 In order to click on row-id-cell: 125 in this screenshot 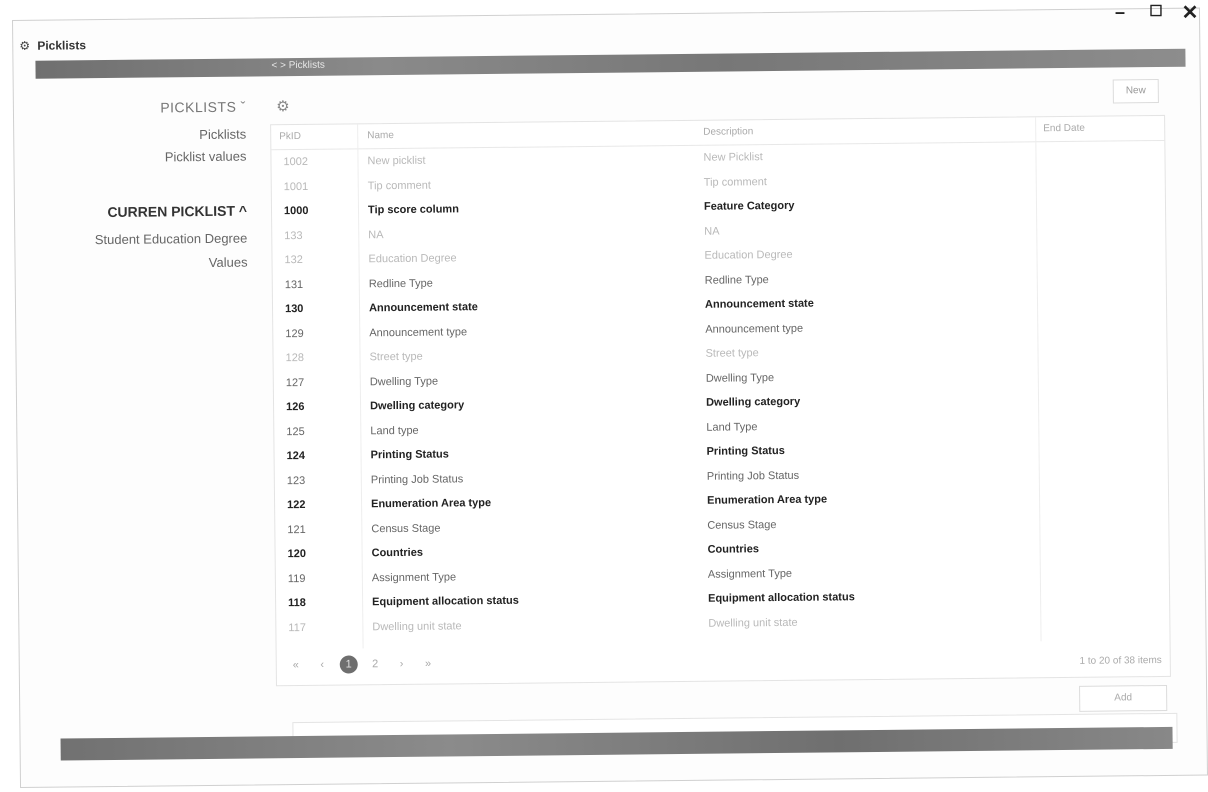, I will do `click(295, 431)`.